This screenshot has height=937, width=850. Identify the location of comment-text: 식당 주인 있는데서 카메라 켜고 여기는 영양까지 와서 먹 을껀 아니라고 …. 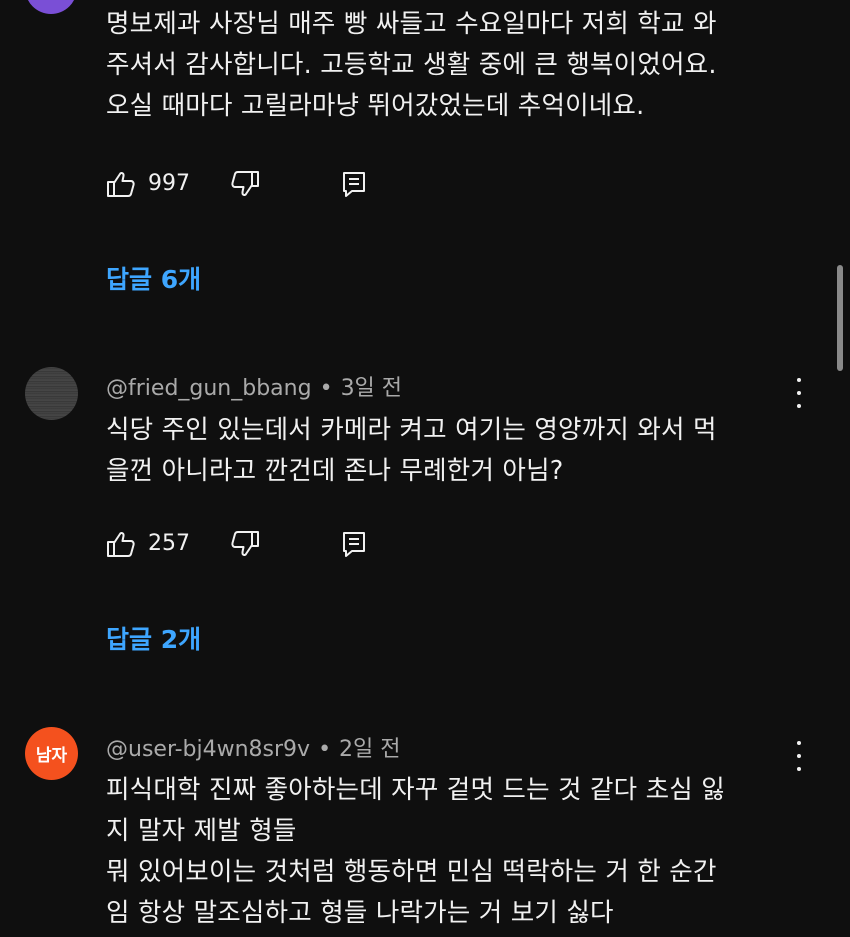
(411, 450).